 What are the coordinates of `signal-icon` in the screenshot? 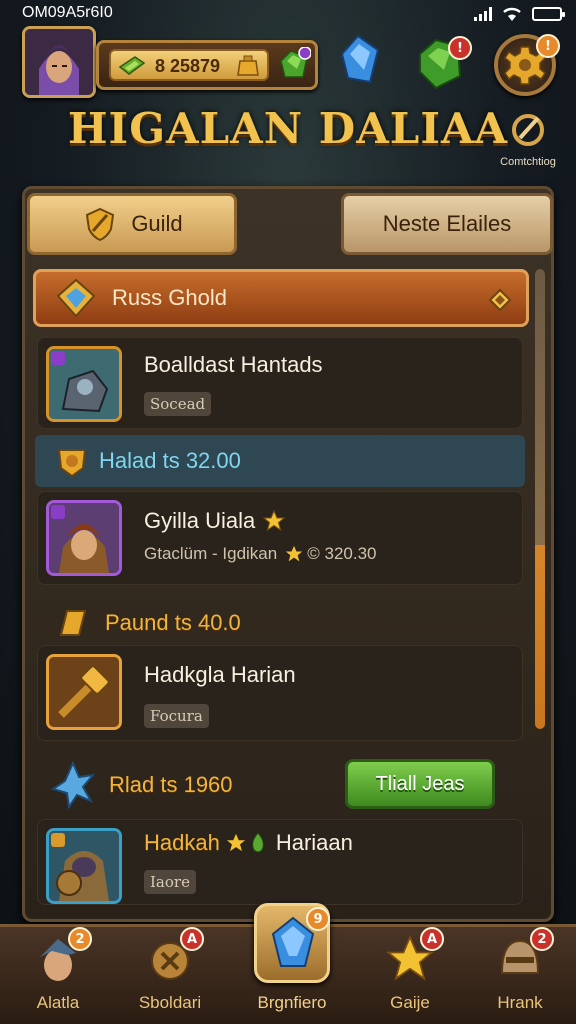 It's located at (483, 14).